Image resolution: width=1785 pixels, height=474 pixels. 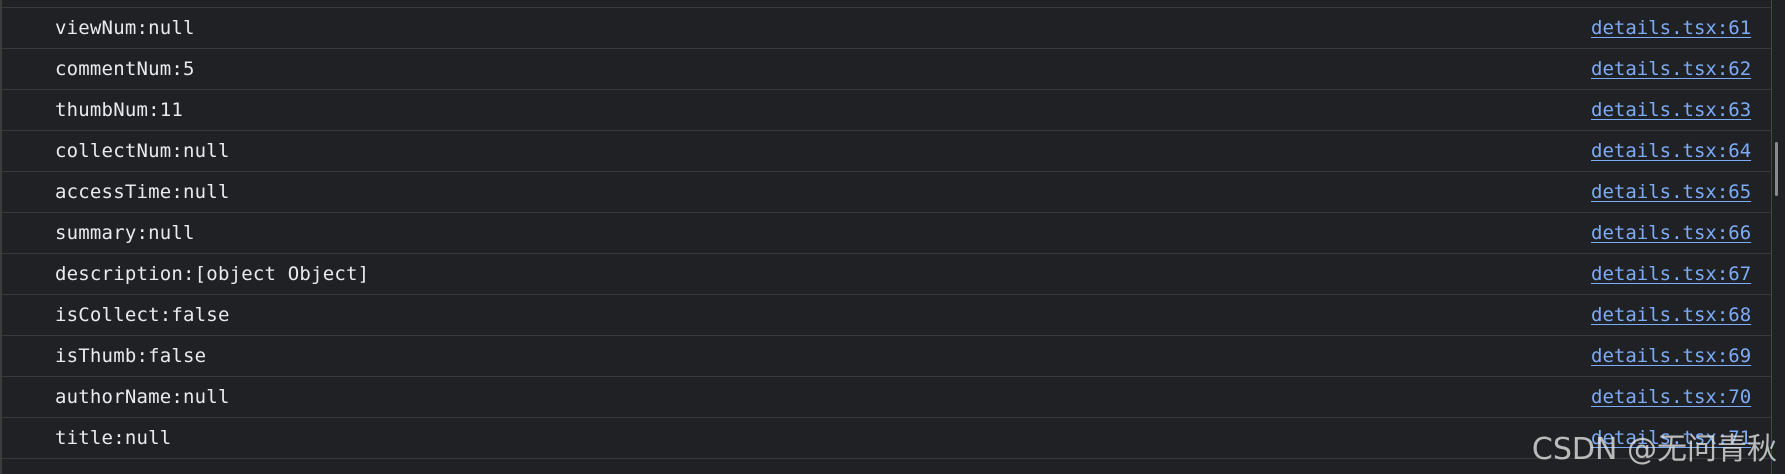 I want to click on source-link: details.tsx:68, so click(x=1681, y=315).